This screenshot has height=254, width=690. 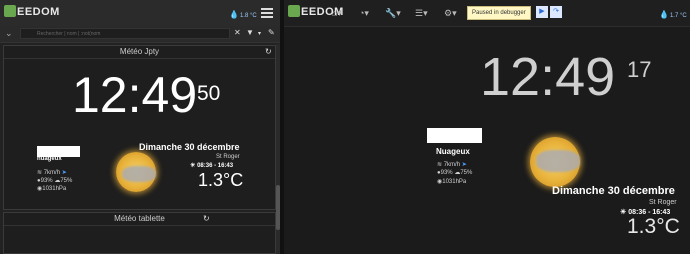 What do you see at coordinates (393, 13) in the screenshot?
I see `wrench-icon: 🔧▾` at bounding box center [393, 13].